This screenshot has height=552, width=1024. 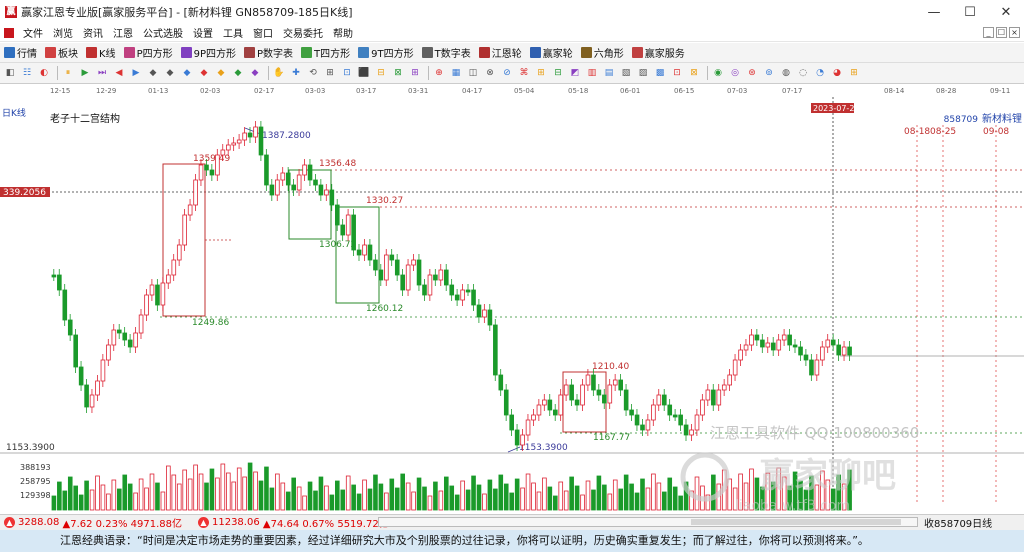 What do you see at coordinates (456, 73) in the screenshot?
I see `drawing-tool-icon: ▦` at bounding box center [456, 73].